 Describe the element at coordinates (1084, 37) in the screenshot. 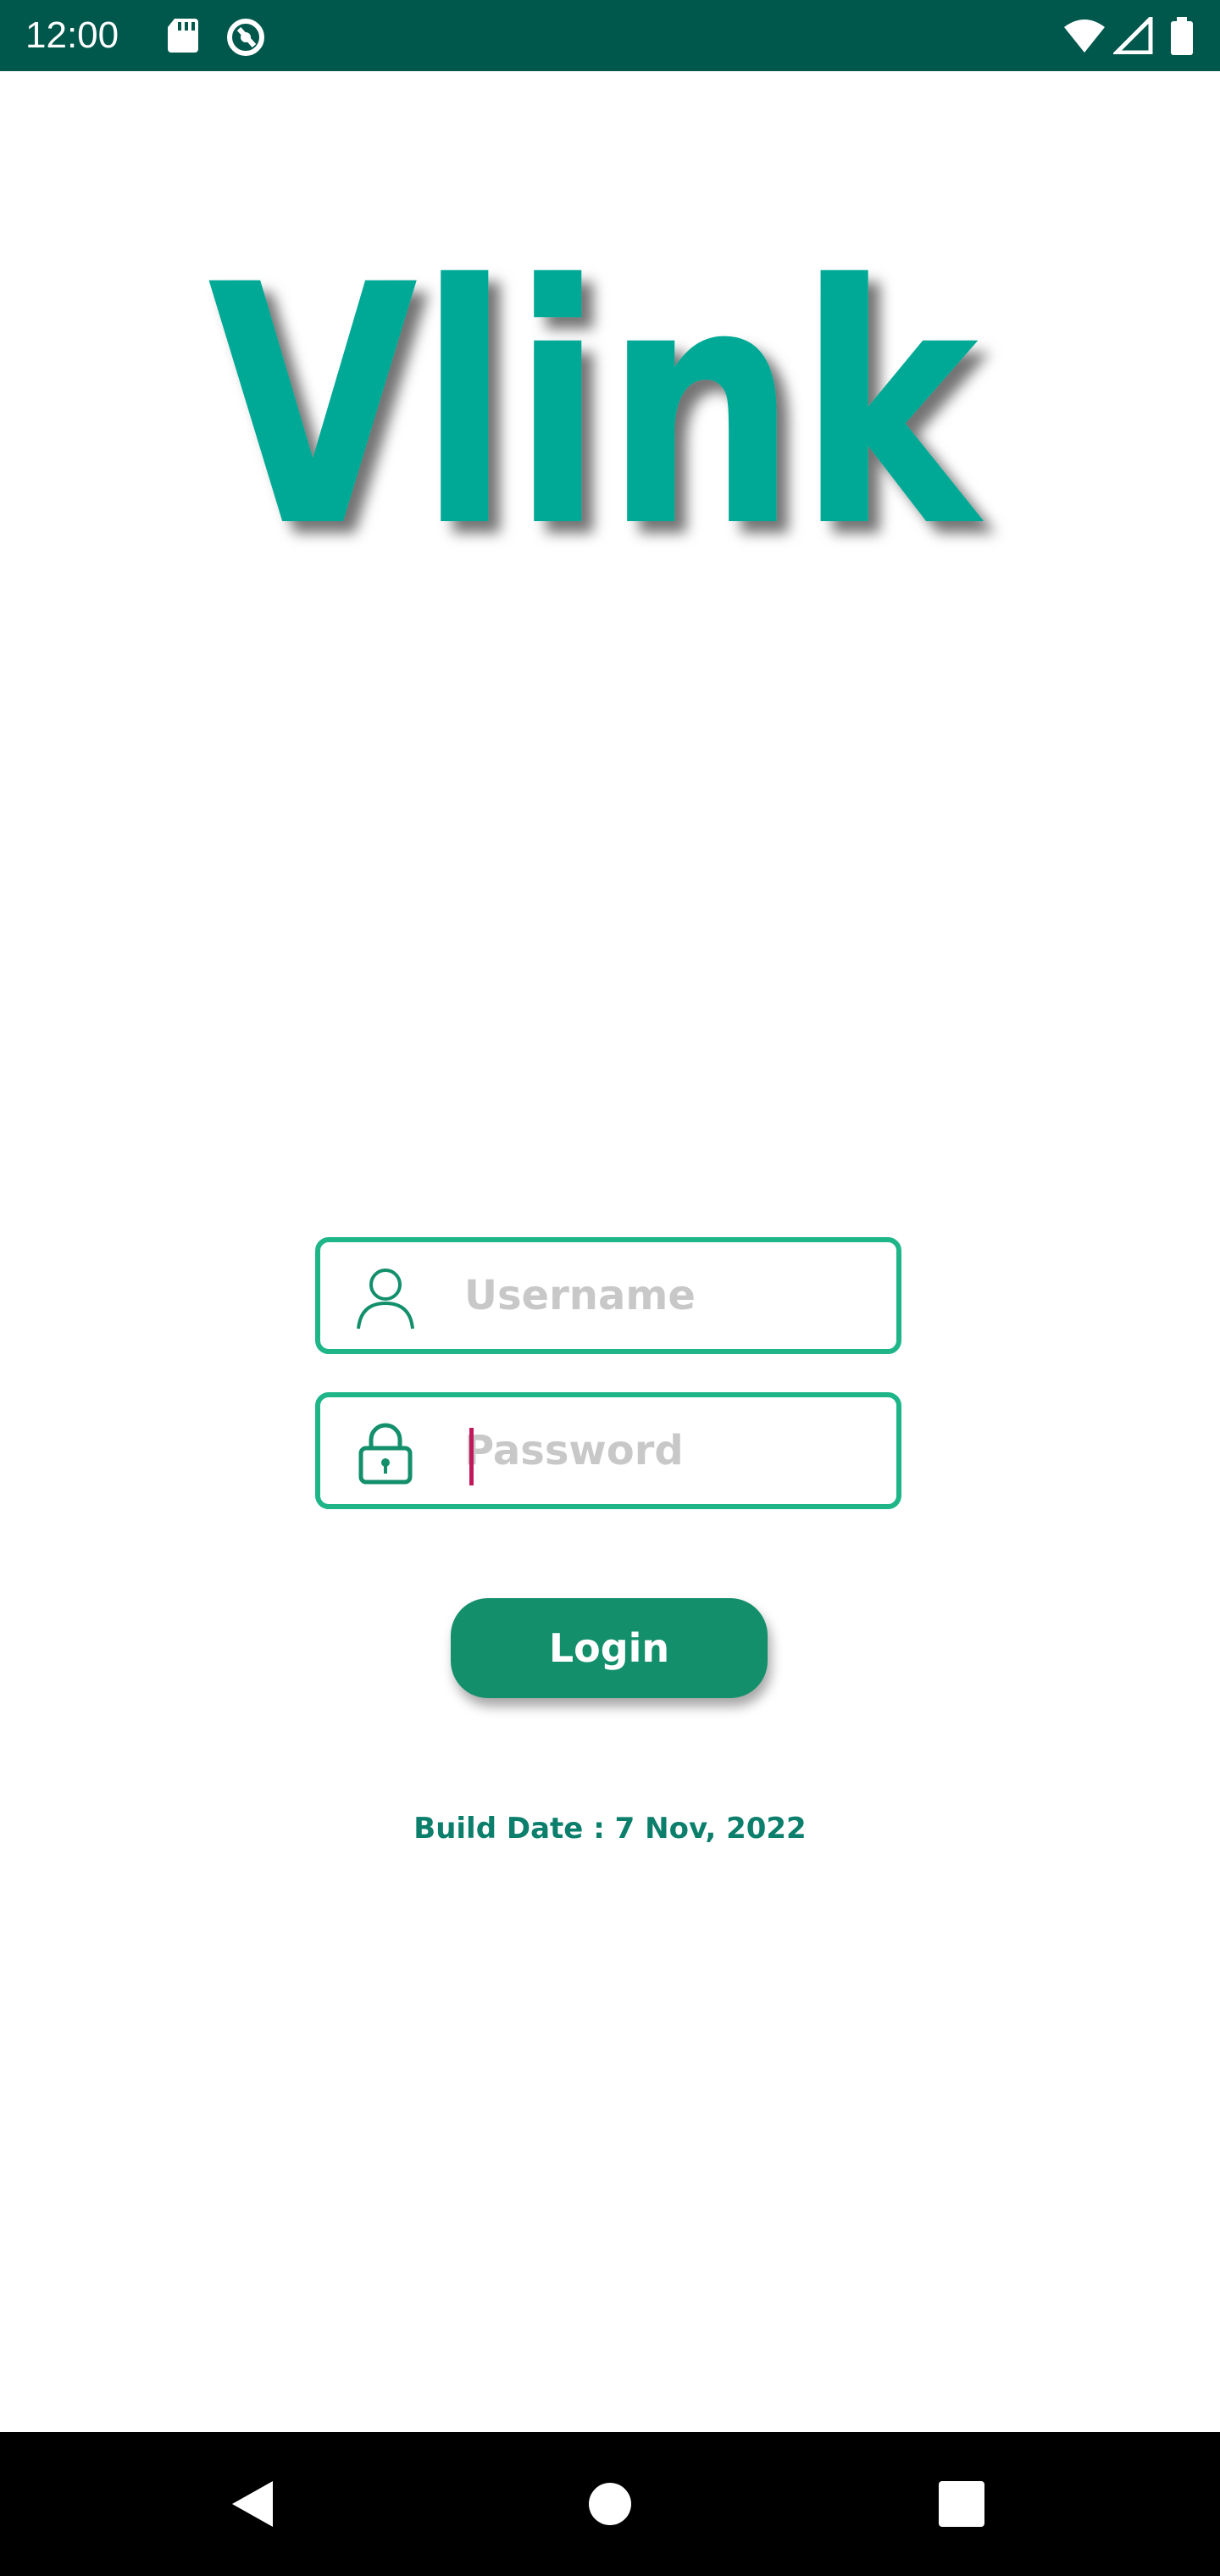

I see `wifi-icon` at that location.